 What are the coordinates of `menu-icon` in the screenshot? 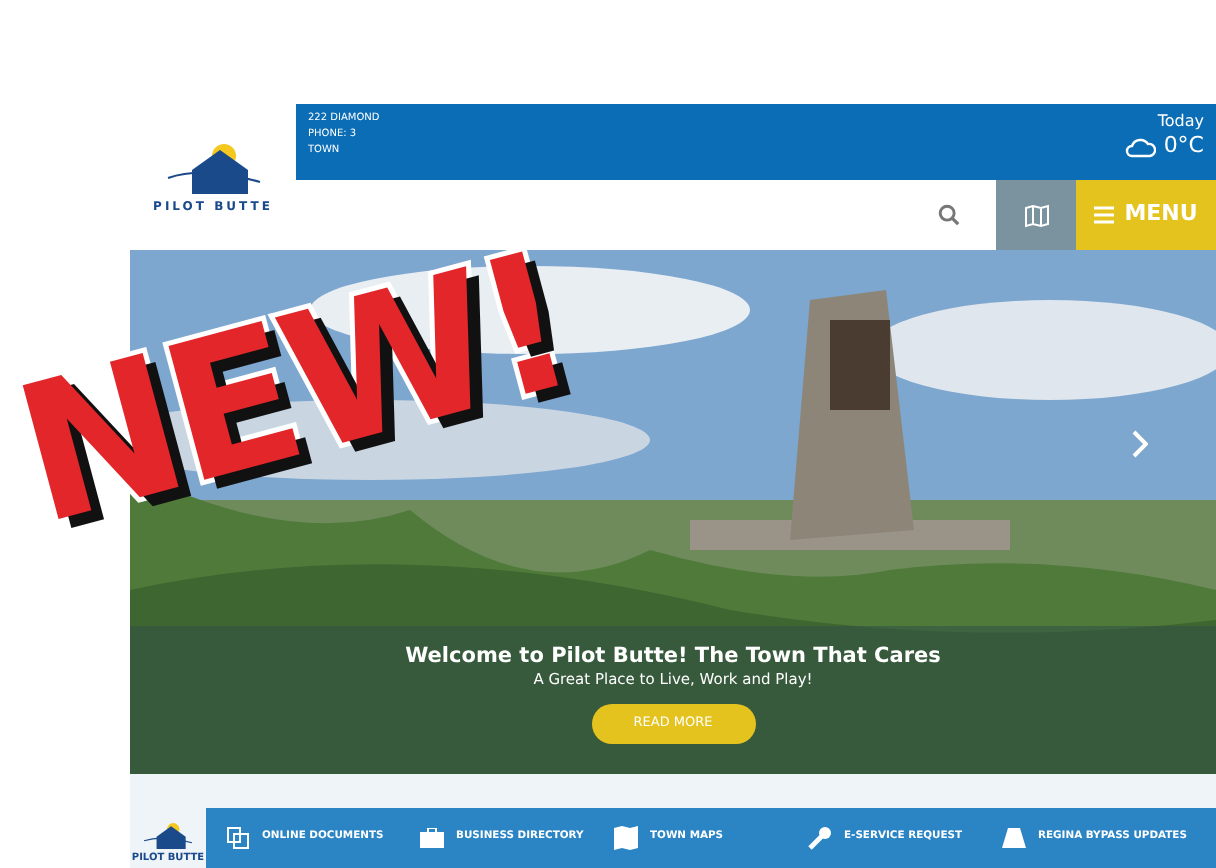 It's located at (1104, 215).